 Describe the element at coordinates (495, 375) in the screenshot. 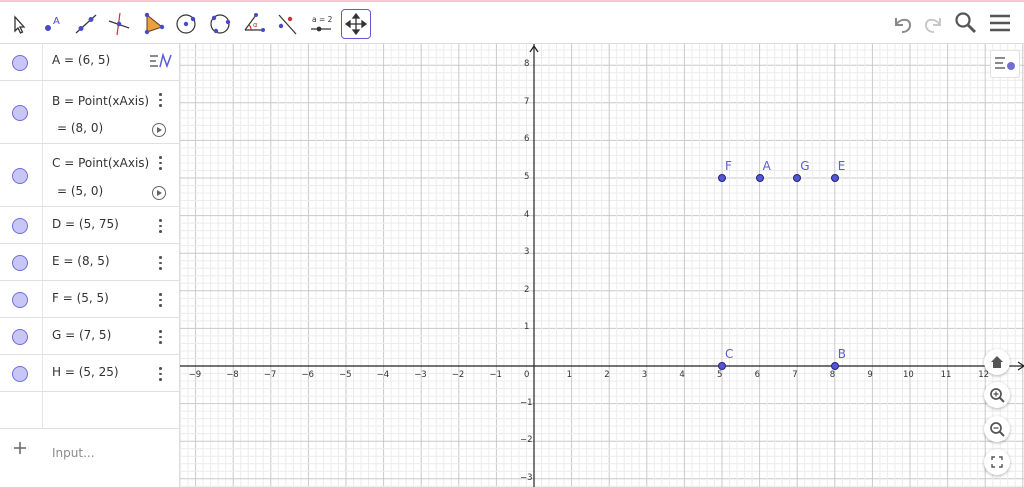

I see `x-tick-label: −1` at that location.